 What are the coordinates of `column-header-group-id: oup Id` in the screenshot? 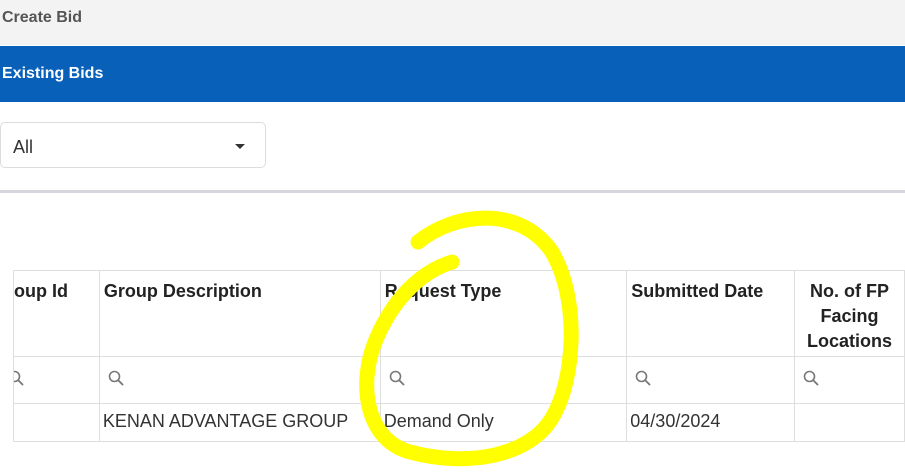 It's located at (56, 313).